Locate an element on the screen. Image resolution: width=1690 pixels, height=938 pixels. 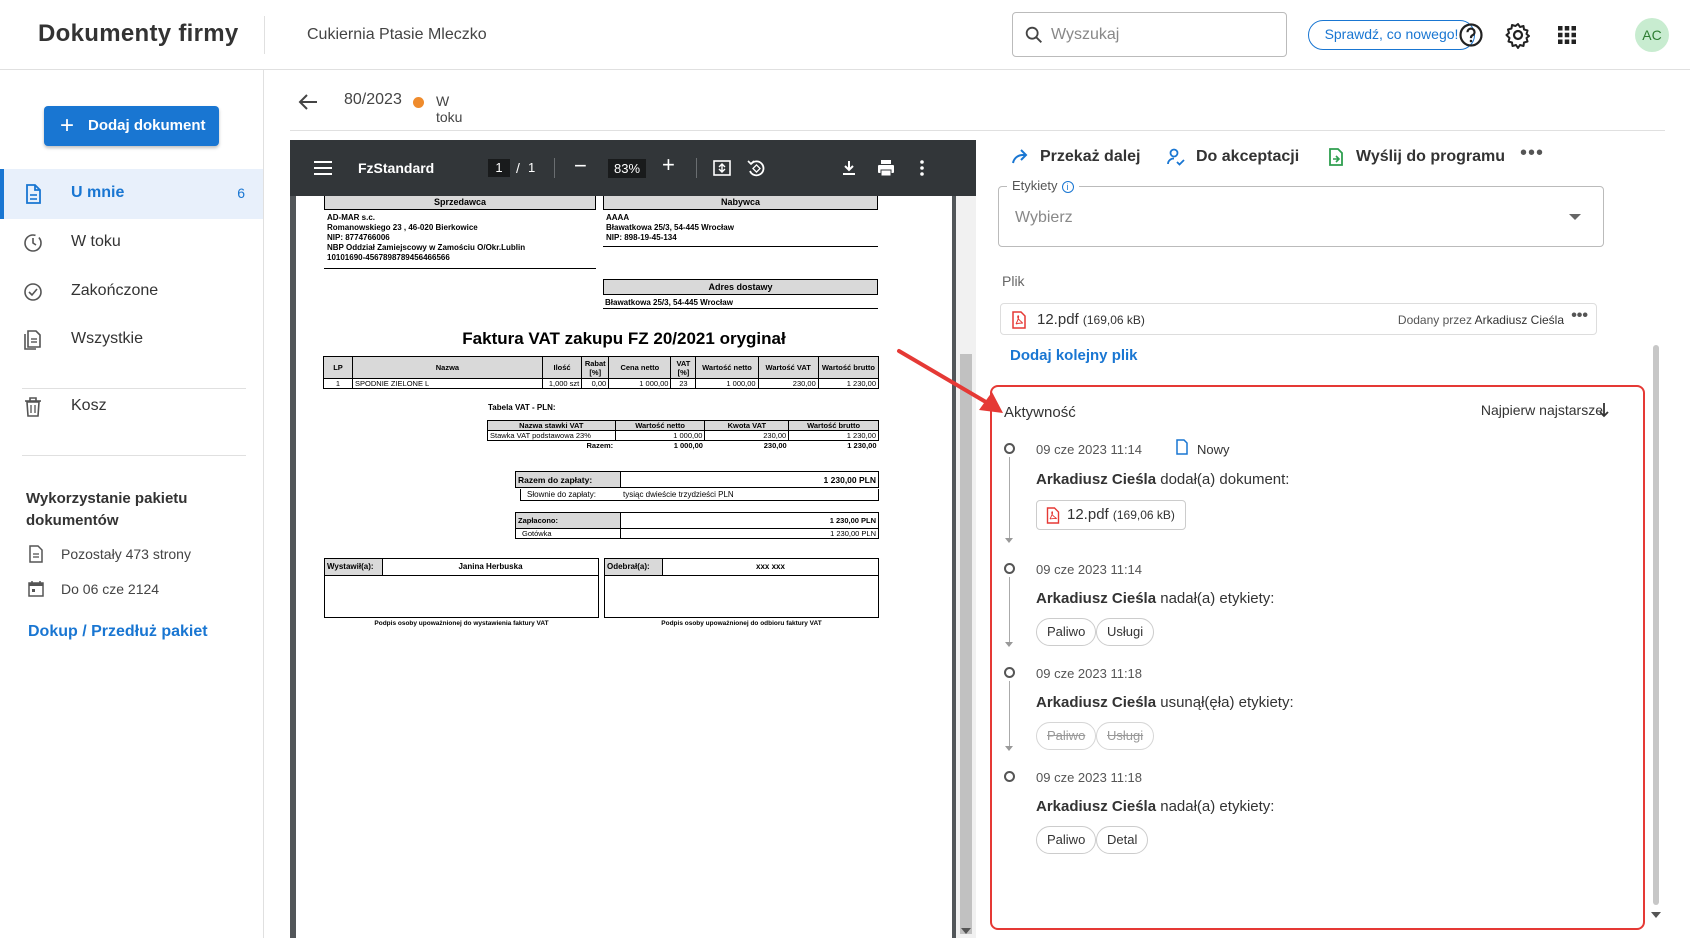
entry-time: 09 cze 2023 11:14 is located at coordinates (1089, 449).